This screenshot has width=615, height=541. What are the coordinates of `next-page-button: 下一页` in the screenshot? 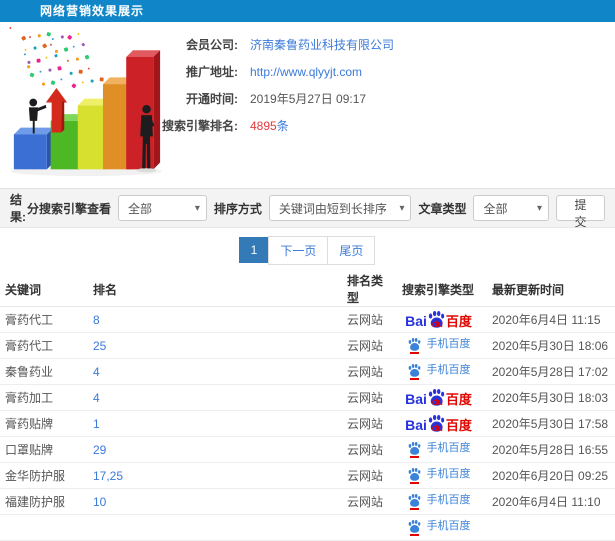 It's located at (298, 250).